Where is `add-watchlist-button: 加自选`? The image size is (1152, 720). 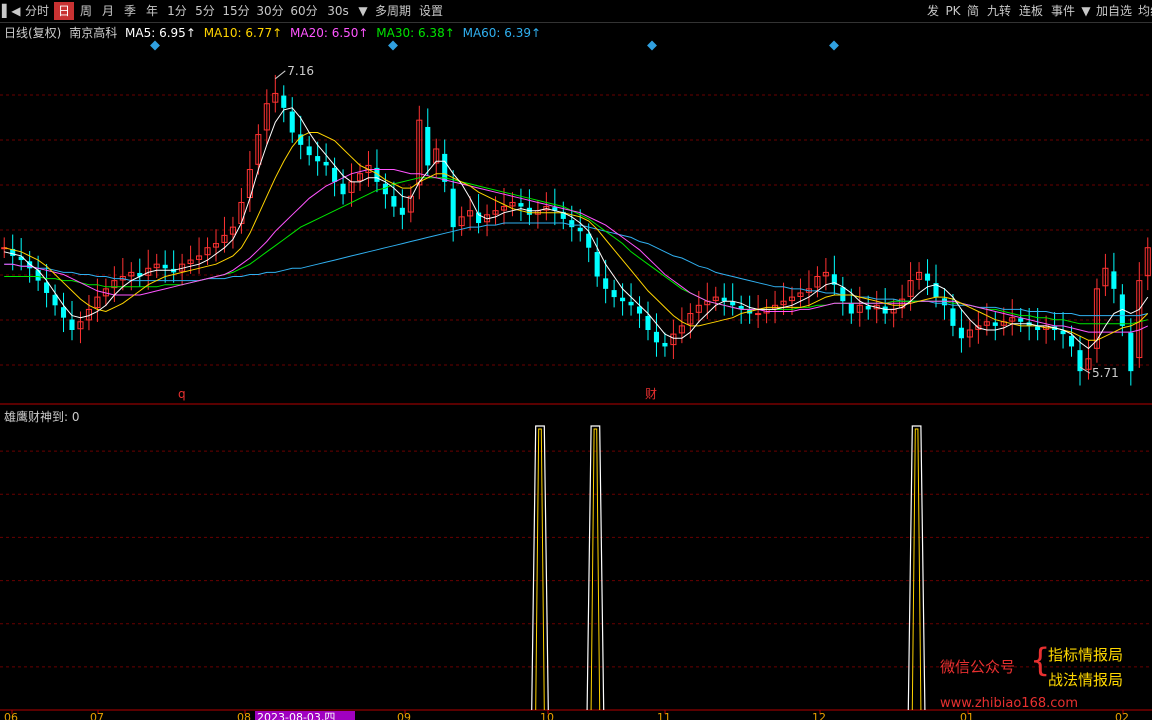 add-watchlist-button: 加自选 is located at coordinates (1114, 11).